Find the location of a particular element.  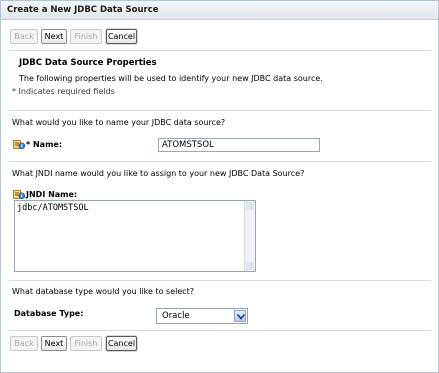

section-heading: JDBC Data Source Properties is located at coordinates (88, 63).